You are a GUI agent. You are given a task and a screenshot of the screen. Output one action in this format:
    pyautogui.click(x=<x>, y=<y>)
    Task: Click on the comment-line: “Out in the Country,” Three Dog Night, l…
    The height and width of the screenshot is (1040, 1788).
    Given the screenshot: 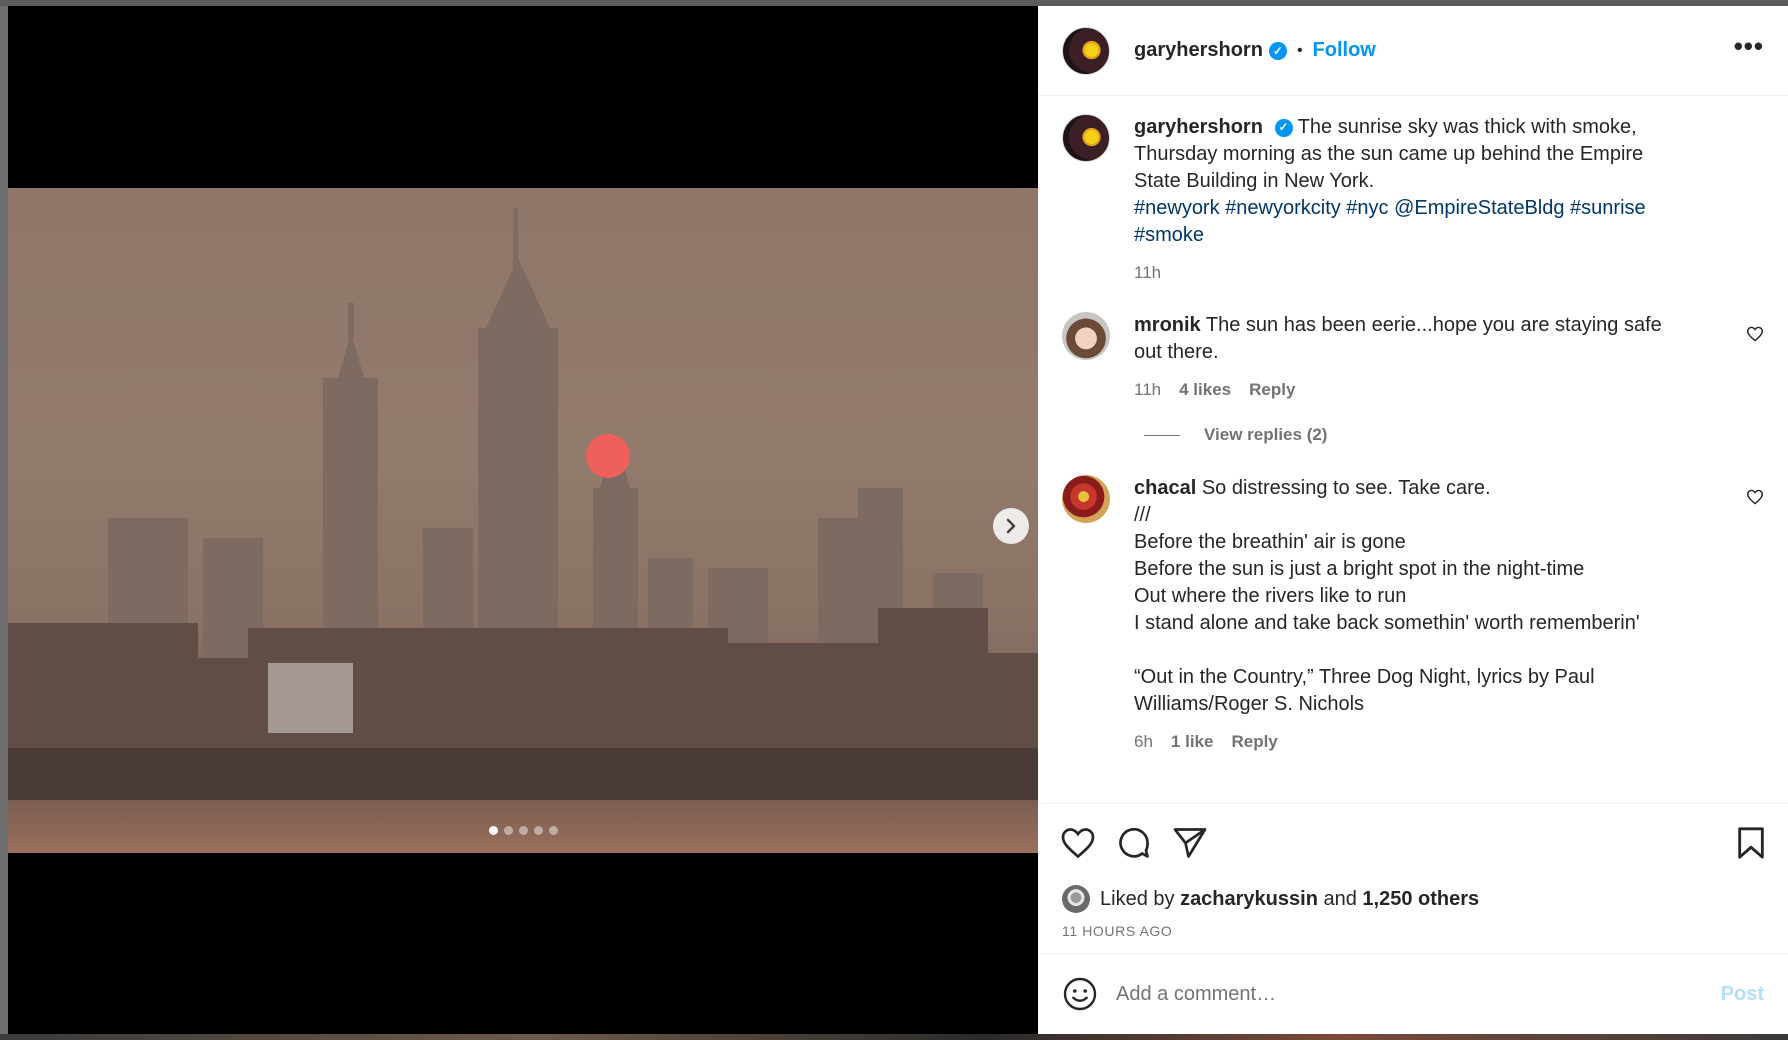 What is the action you would take?
    pyautogui.click(x=1364, y=690)
    